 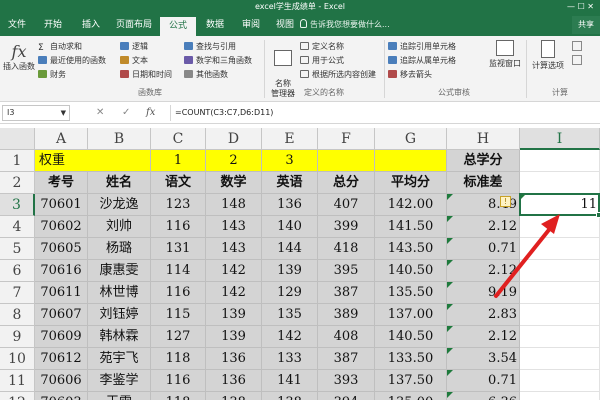 I want to click on table-cell: 142.00, so click(x=411, y=205).